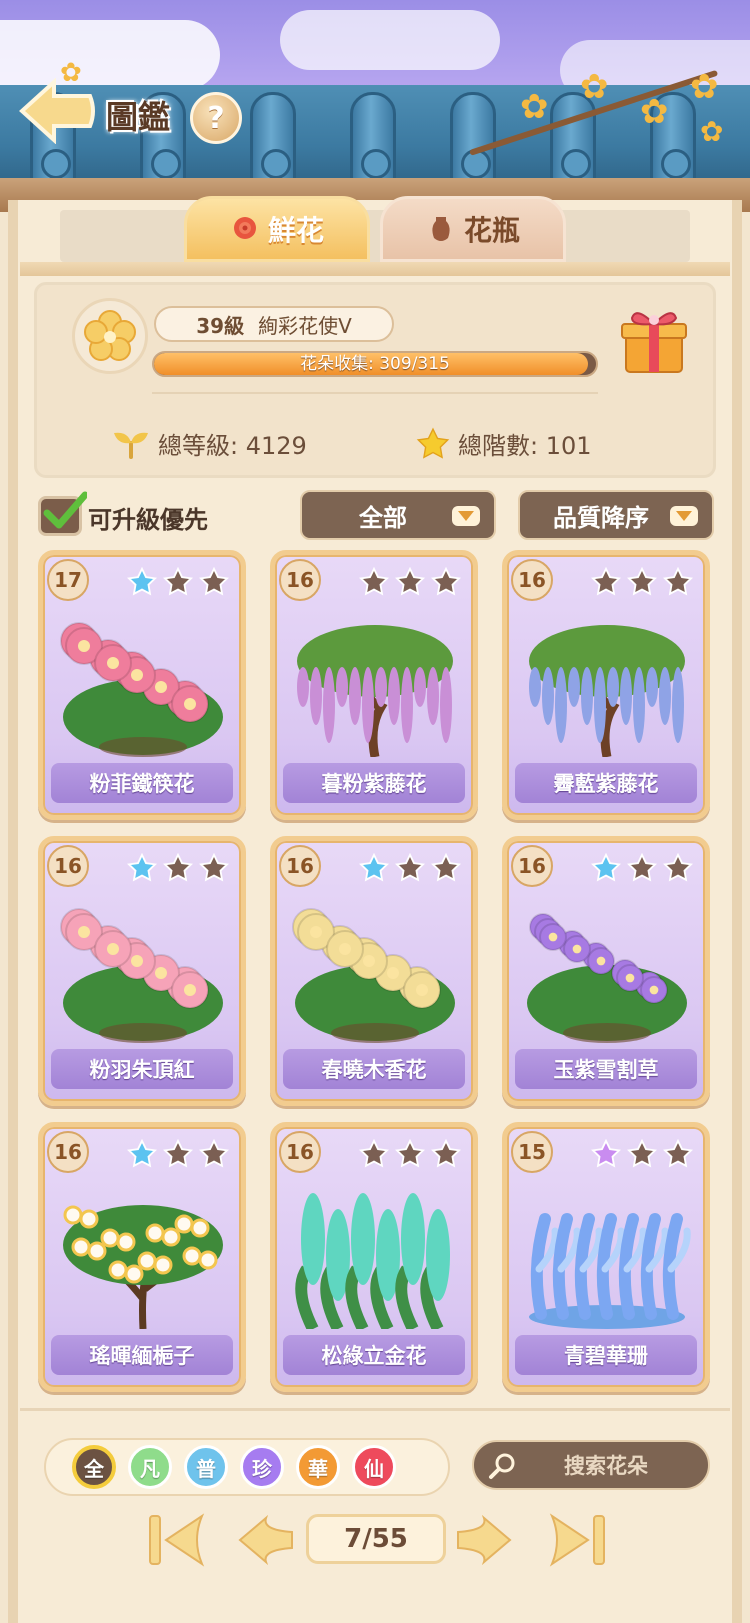 This screenshot has width=750, height=1623. I want to click on last-page-button, so click(578, 1540).